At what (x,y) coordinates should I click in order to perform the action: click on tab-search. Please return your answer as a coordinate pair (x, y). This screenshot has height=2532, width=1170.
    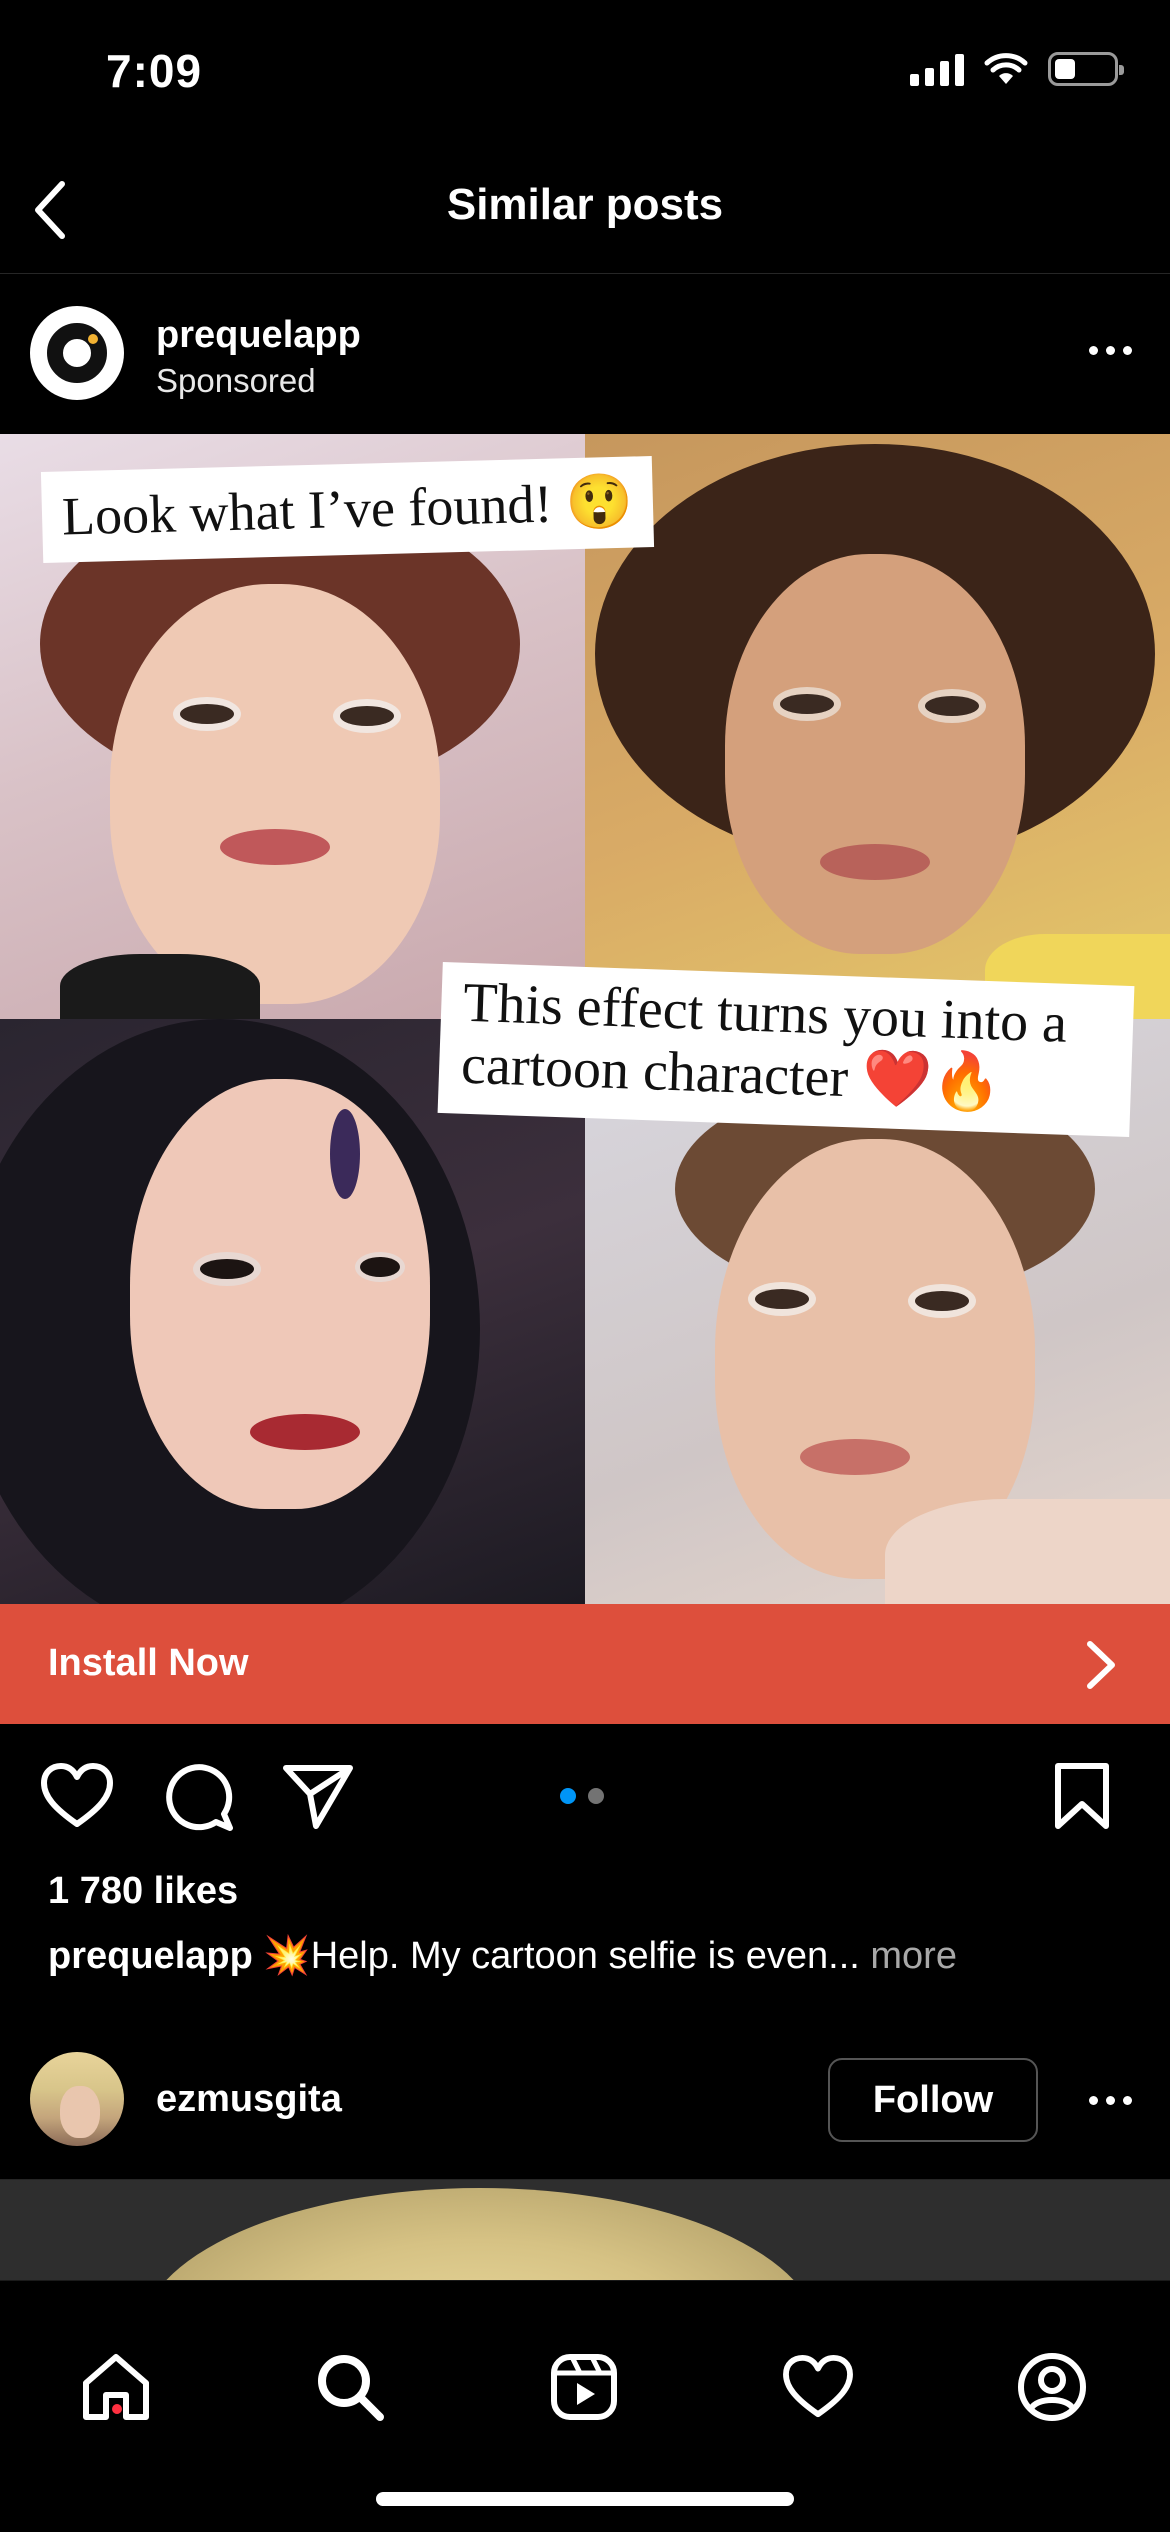
    Looking at the image, I should click on (350, 2387).